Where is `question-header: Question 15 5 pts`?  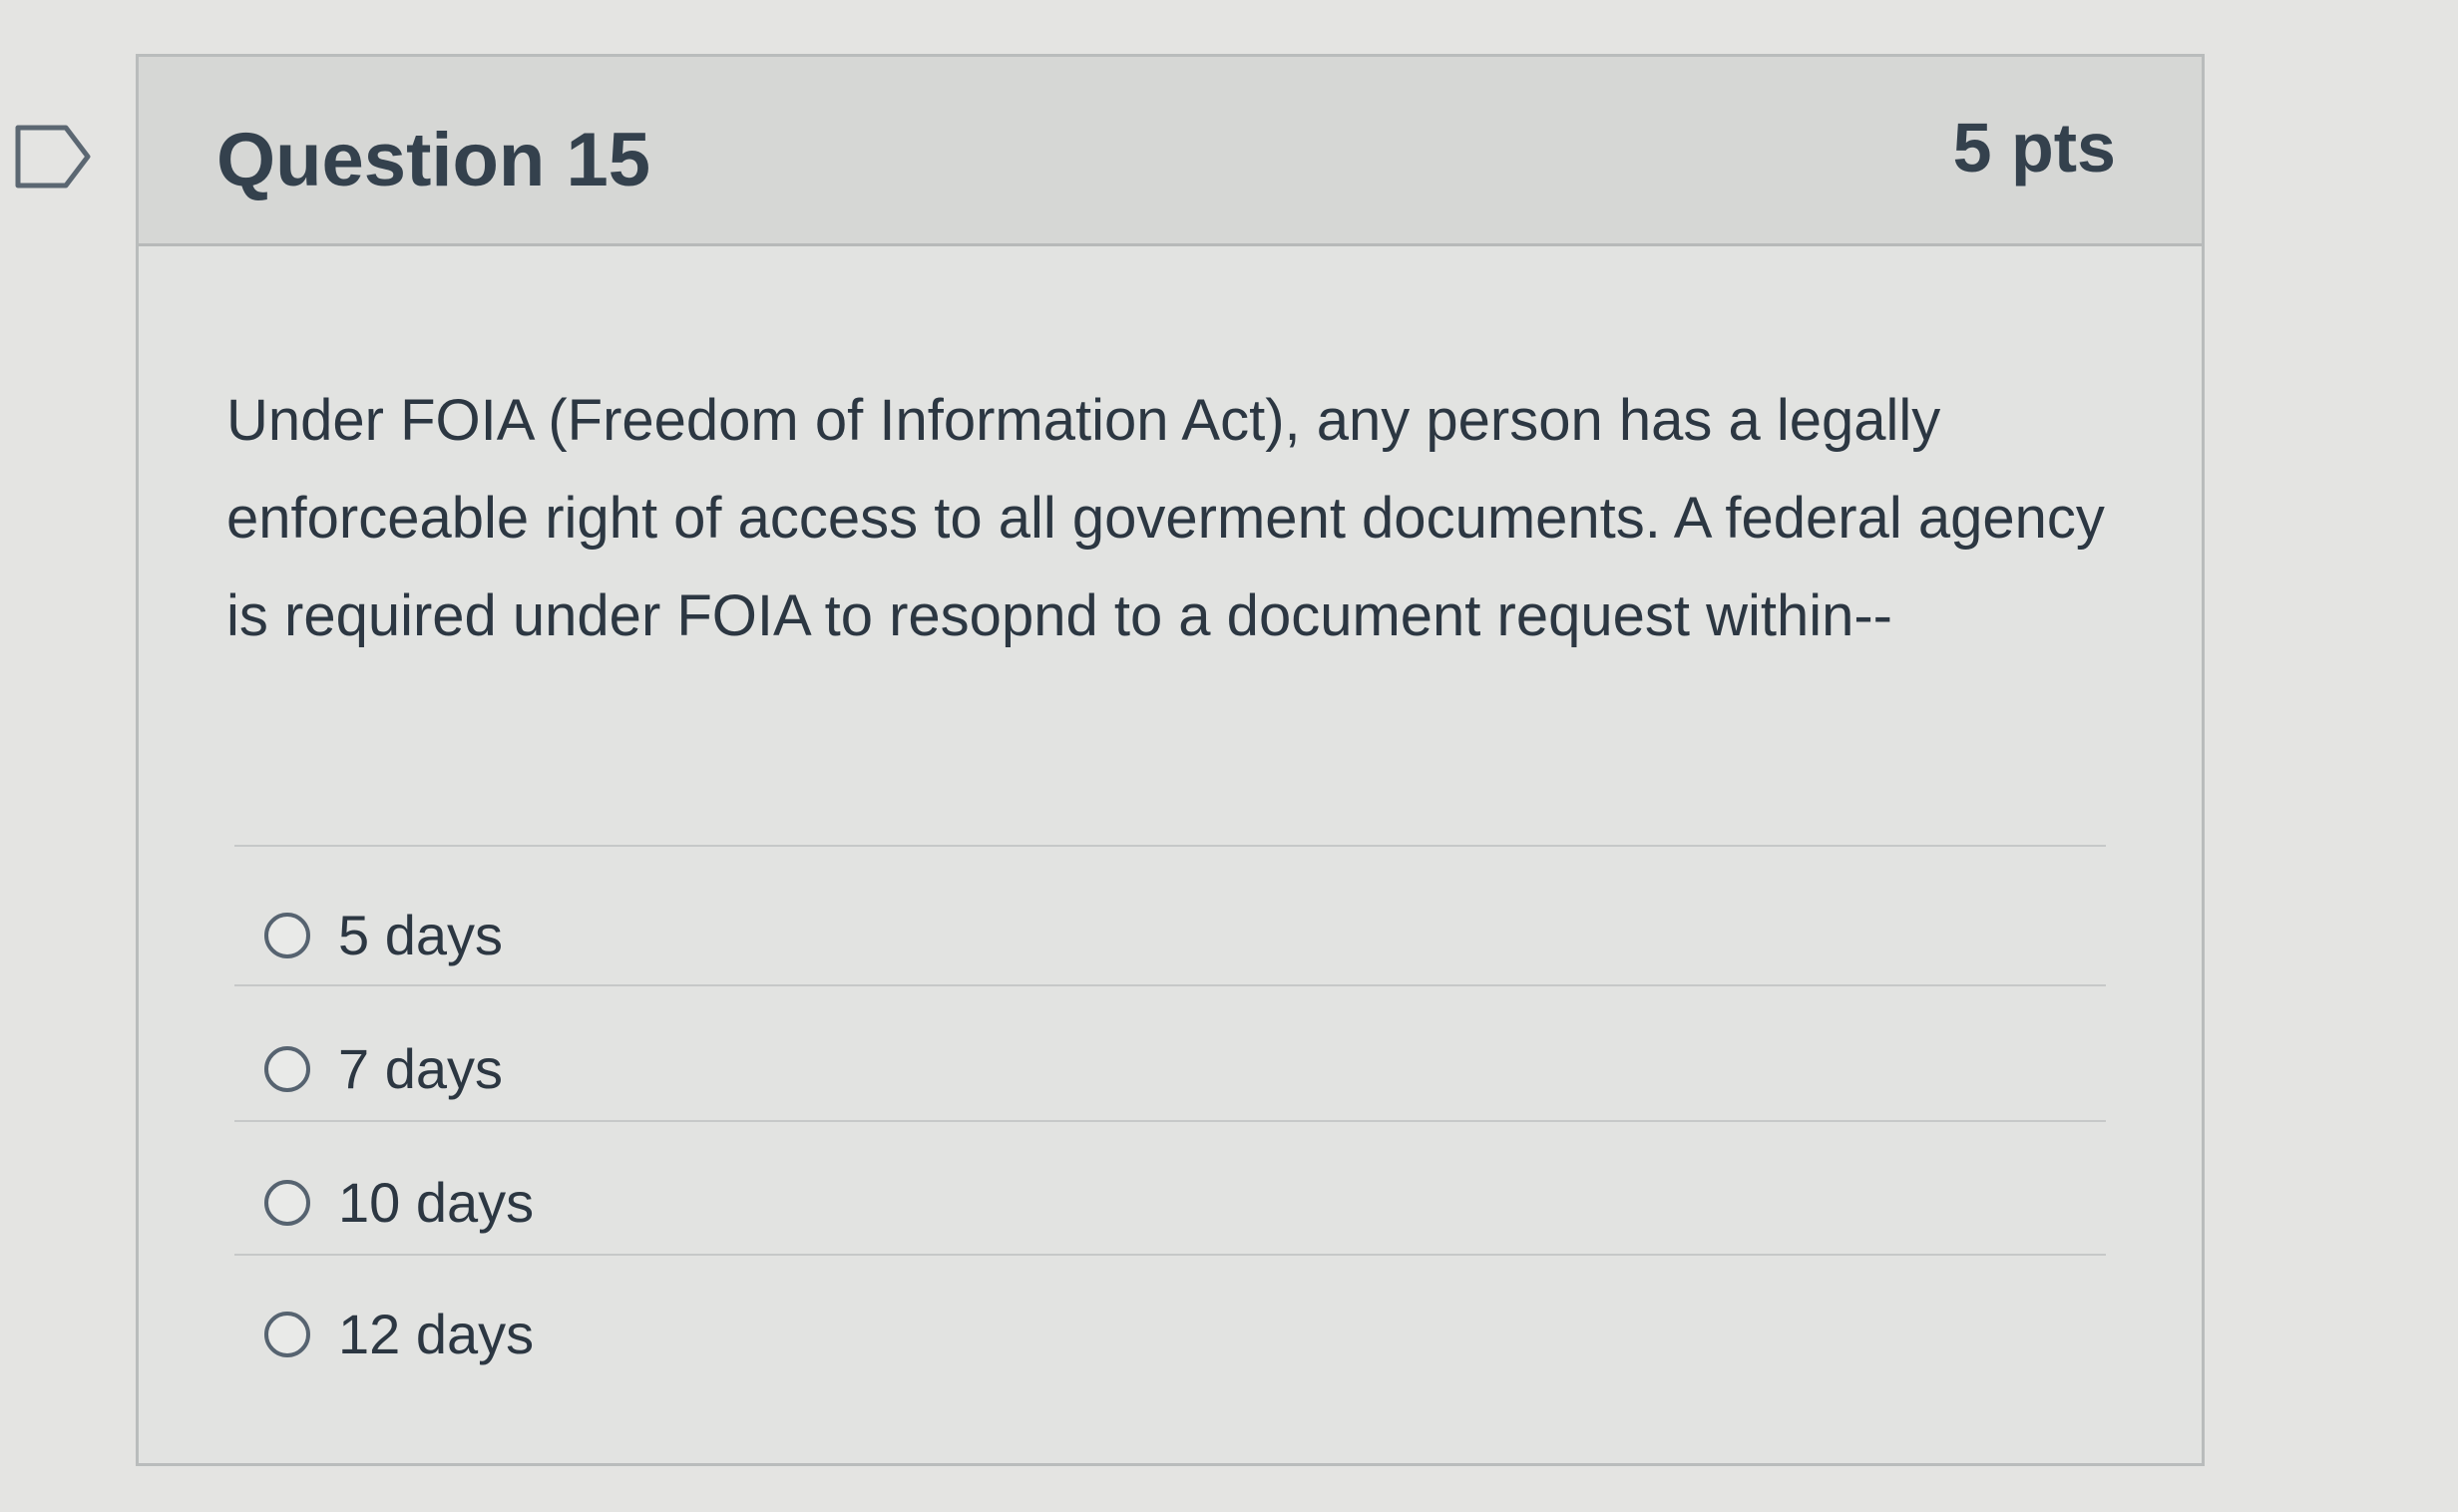
question-header: Question 15 5 pts is located at coordinates (1170, 151).